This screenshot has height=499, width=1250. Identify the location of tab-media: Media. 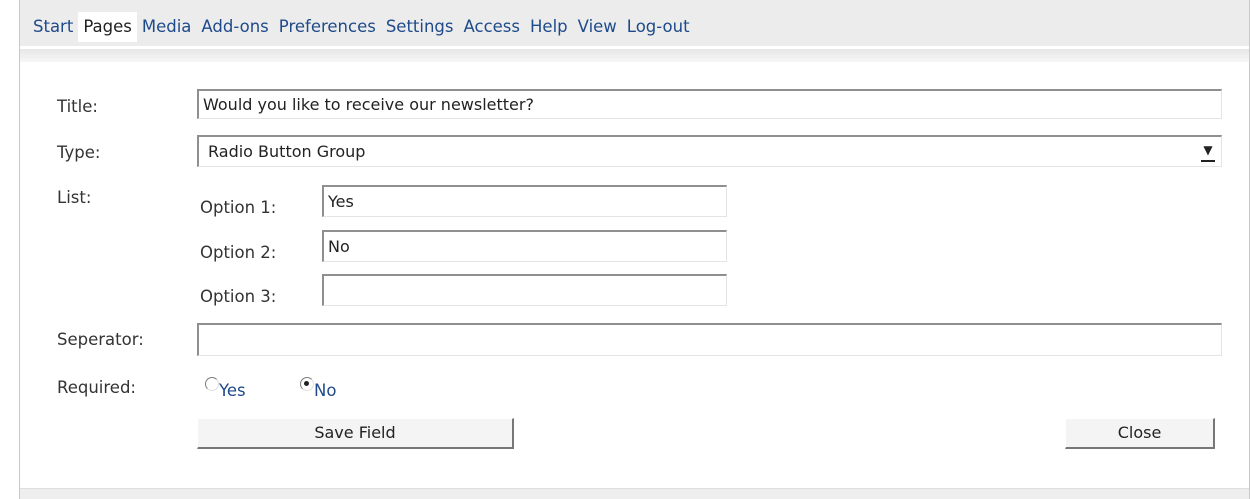
(167, 27).